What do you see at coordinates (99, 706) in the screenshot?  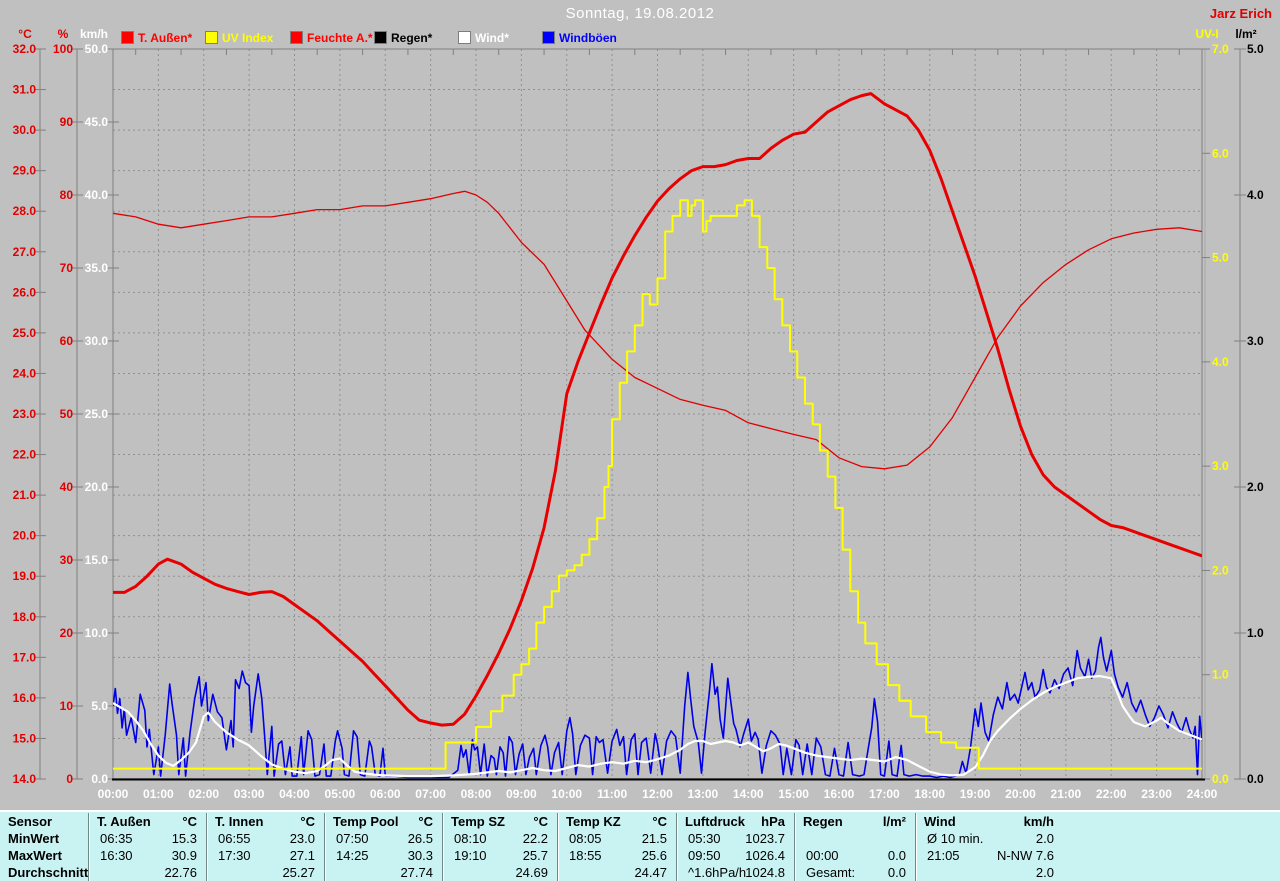 I see `axis-tick-label-kmh: 5.0` at bounding box center [99, 706].